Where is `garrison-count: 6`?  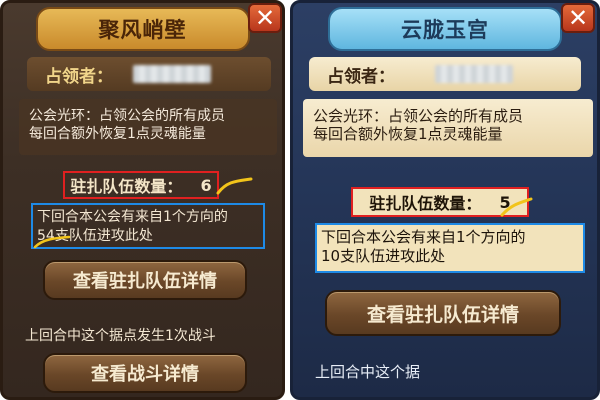
garrison-count: 6 is located at coordinates (206, 185).